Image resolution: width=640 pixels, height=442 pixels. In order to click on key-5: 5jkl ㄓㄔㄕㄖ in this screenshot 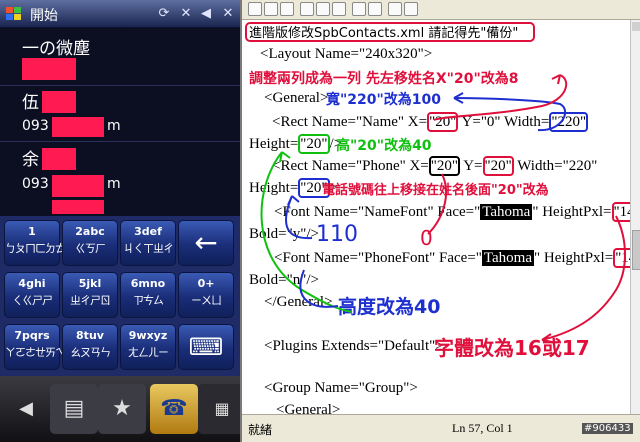, I will do `click(90, 295)`.